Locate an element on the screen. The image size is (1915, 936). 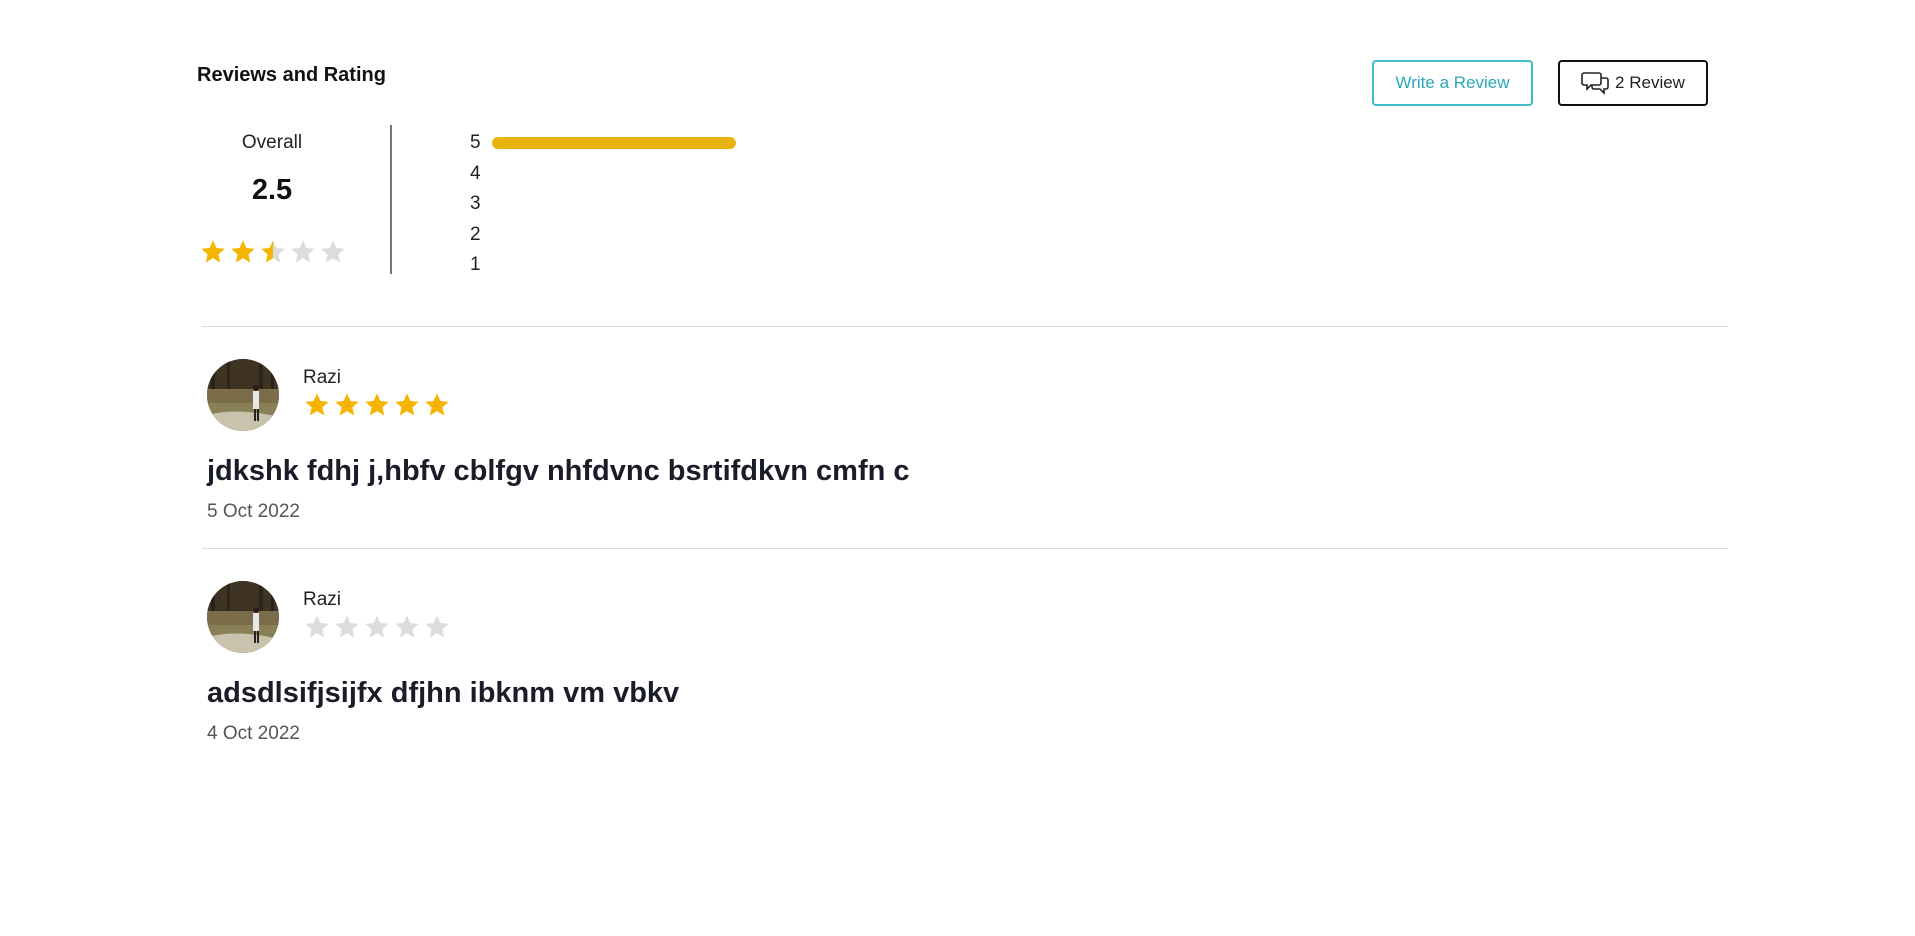
review-date: 4 Oct 2022 is located at coordinates (253, 733).